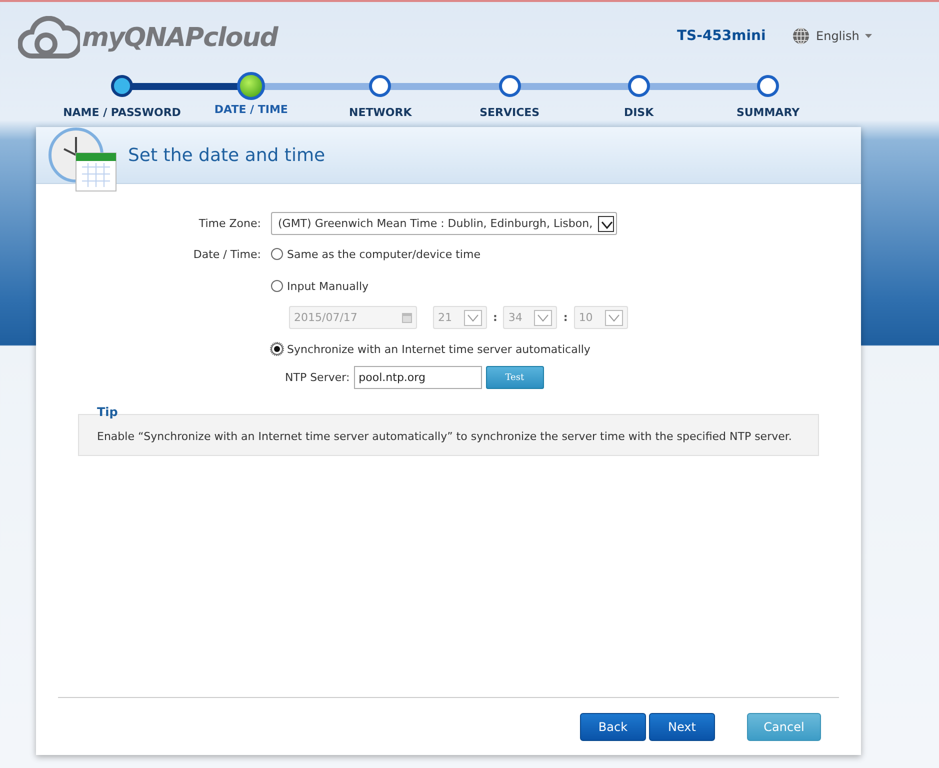 Image resolution: width=939 pixels, height=768 pixels. I want to click on field-label: NTP Server:, so click(317, 377).